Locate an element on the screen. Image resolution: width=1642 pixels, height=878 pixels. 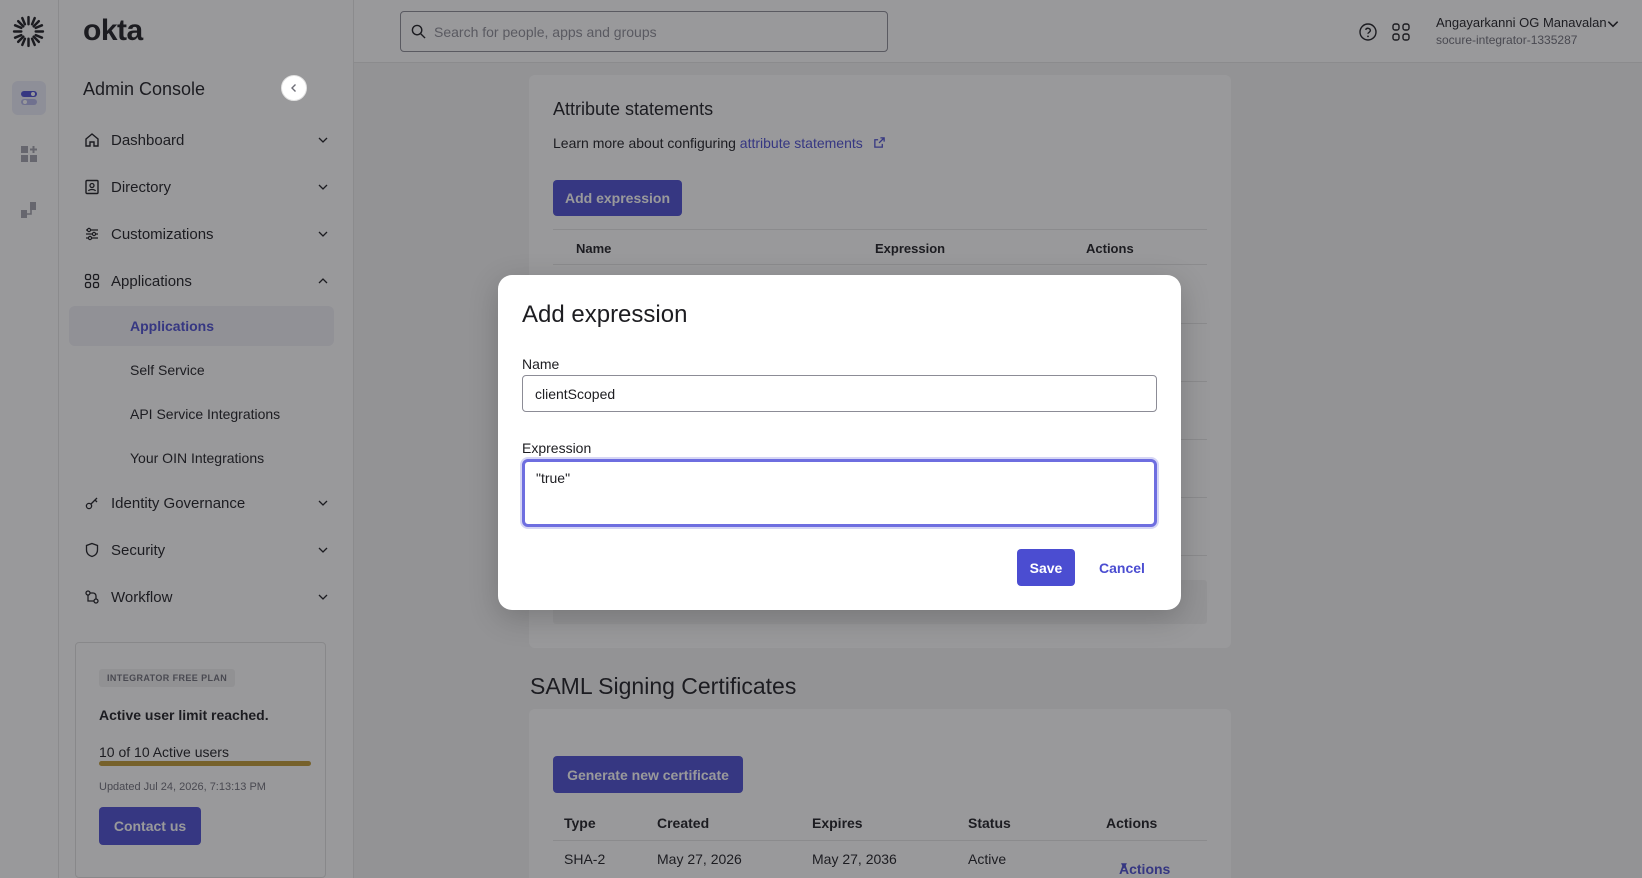
expression-field: "true" is located at coordinates (839, 493).